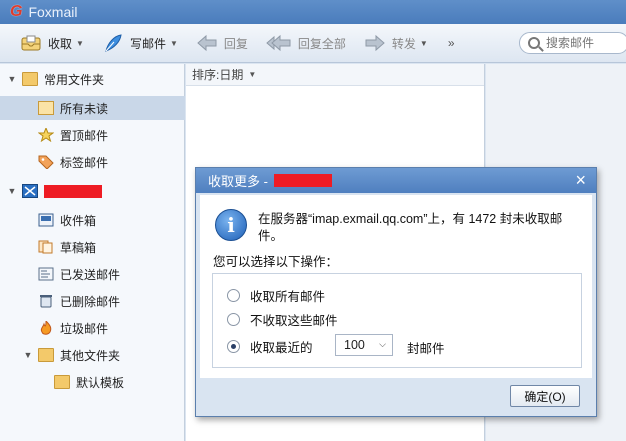  I want to click on sidebar-item-default-template: 默认模板, so click(92, 382).